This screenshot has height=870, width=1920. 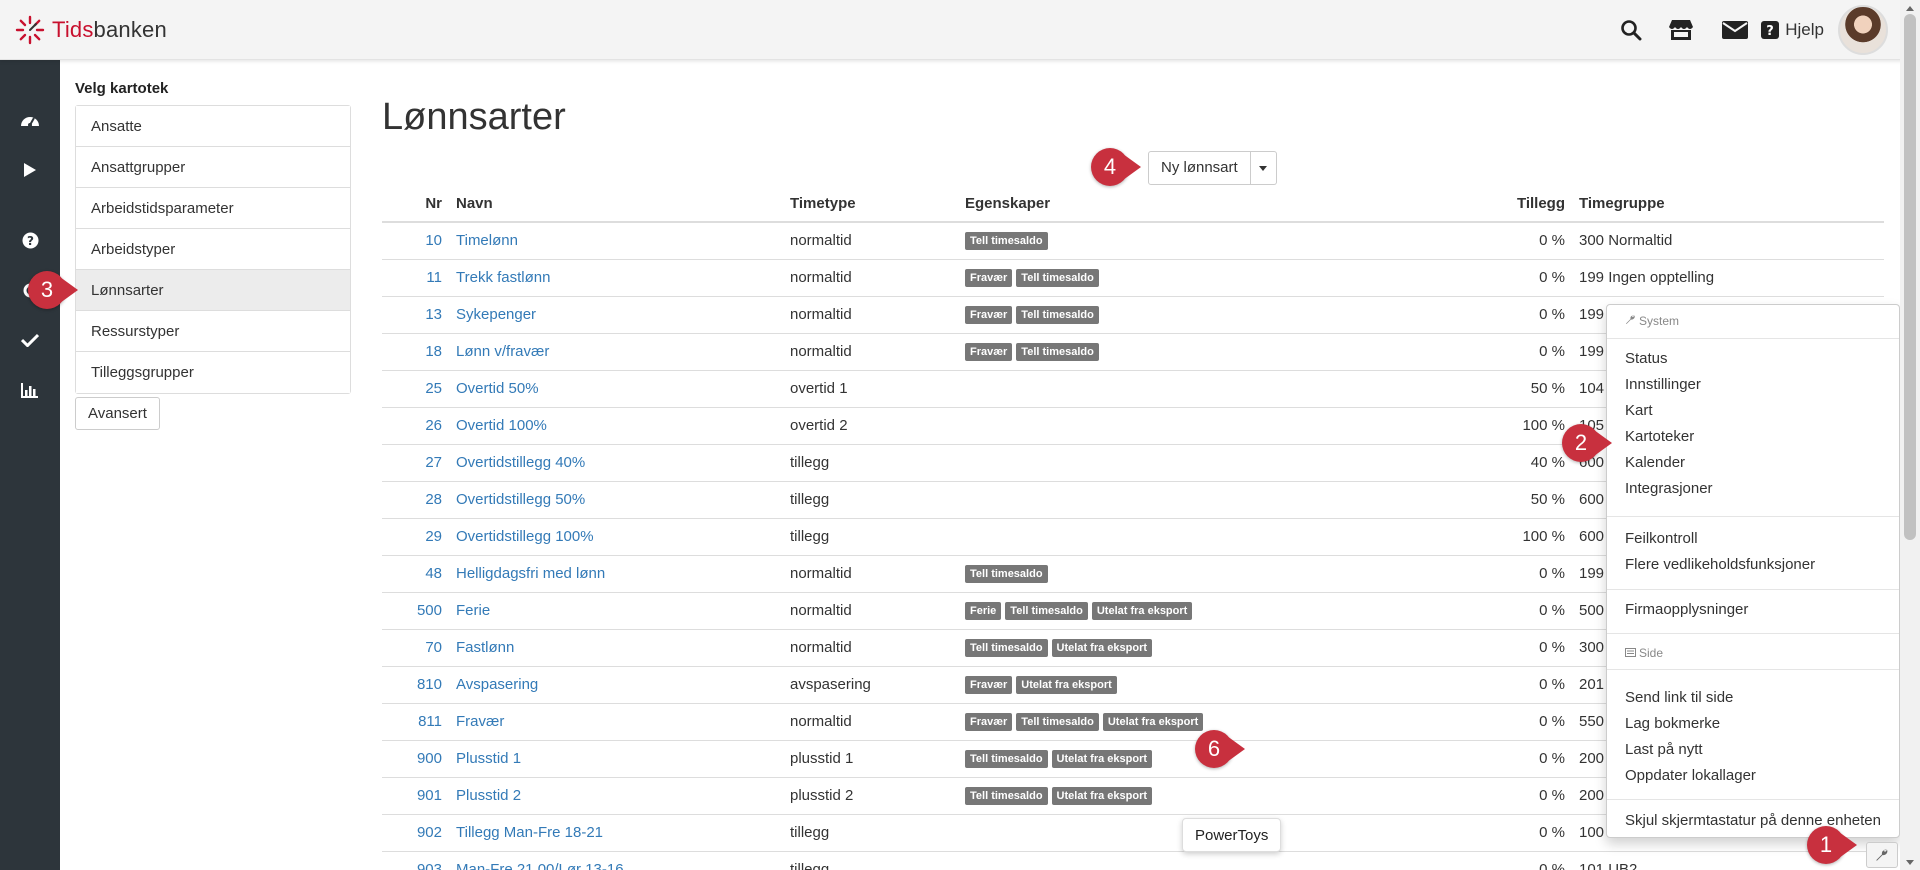 What do you see at coordinates (619, 573) in the screenshot?
I see `cell-navn: Helligdagsfri med lønn` at bounding box center [619, 573].